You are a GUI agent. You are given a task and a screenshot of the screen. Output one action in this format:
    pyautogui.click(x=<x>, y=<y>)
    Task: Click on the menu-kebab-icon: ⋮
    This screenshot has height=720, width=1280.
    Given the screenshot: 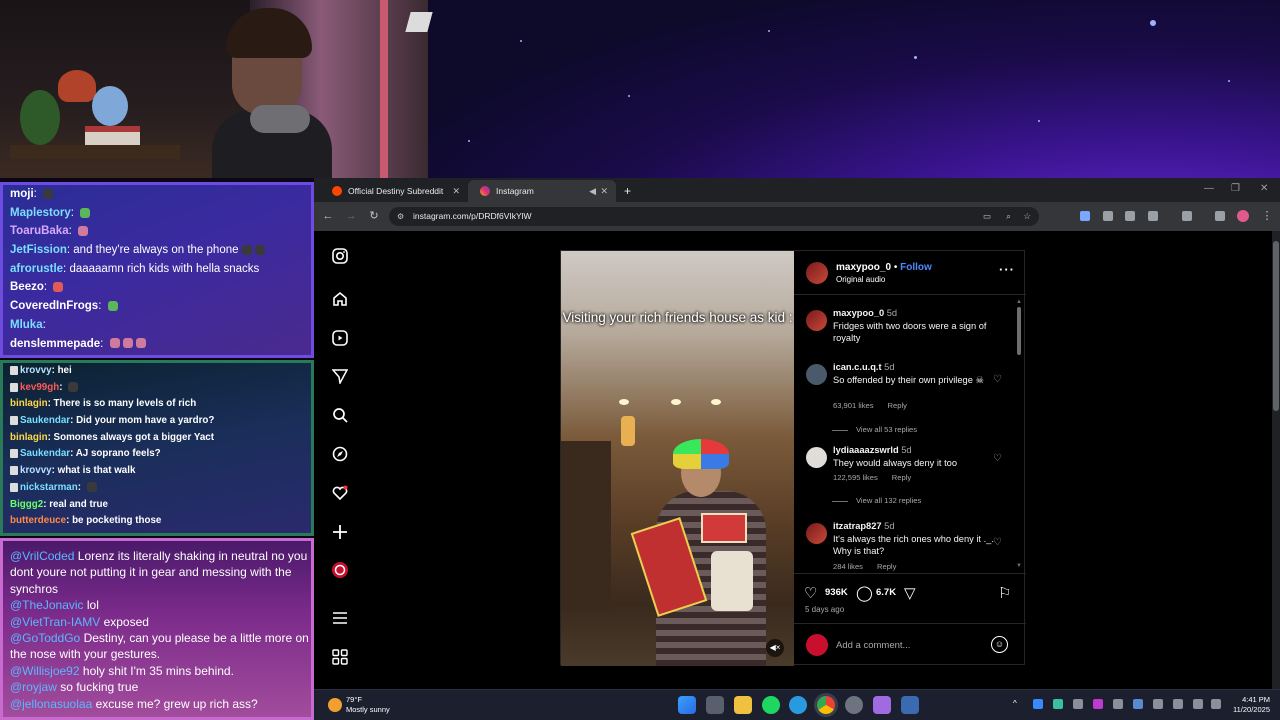 What is the action you would take?
    pyautogui.click(x=1267, y=216)
    